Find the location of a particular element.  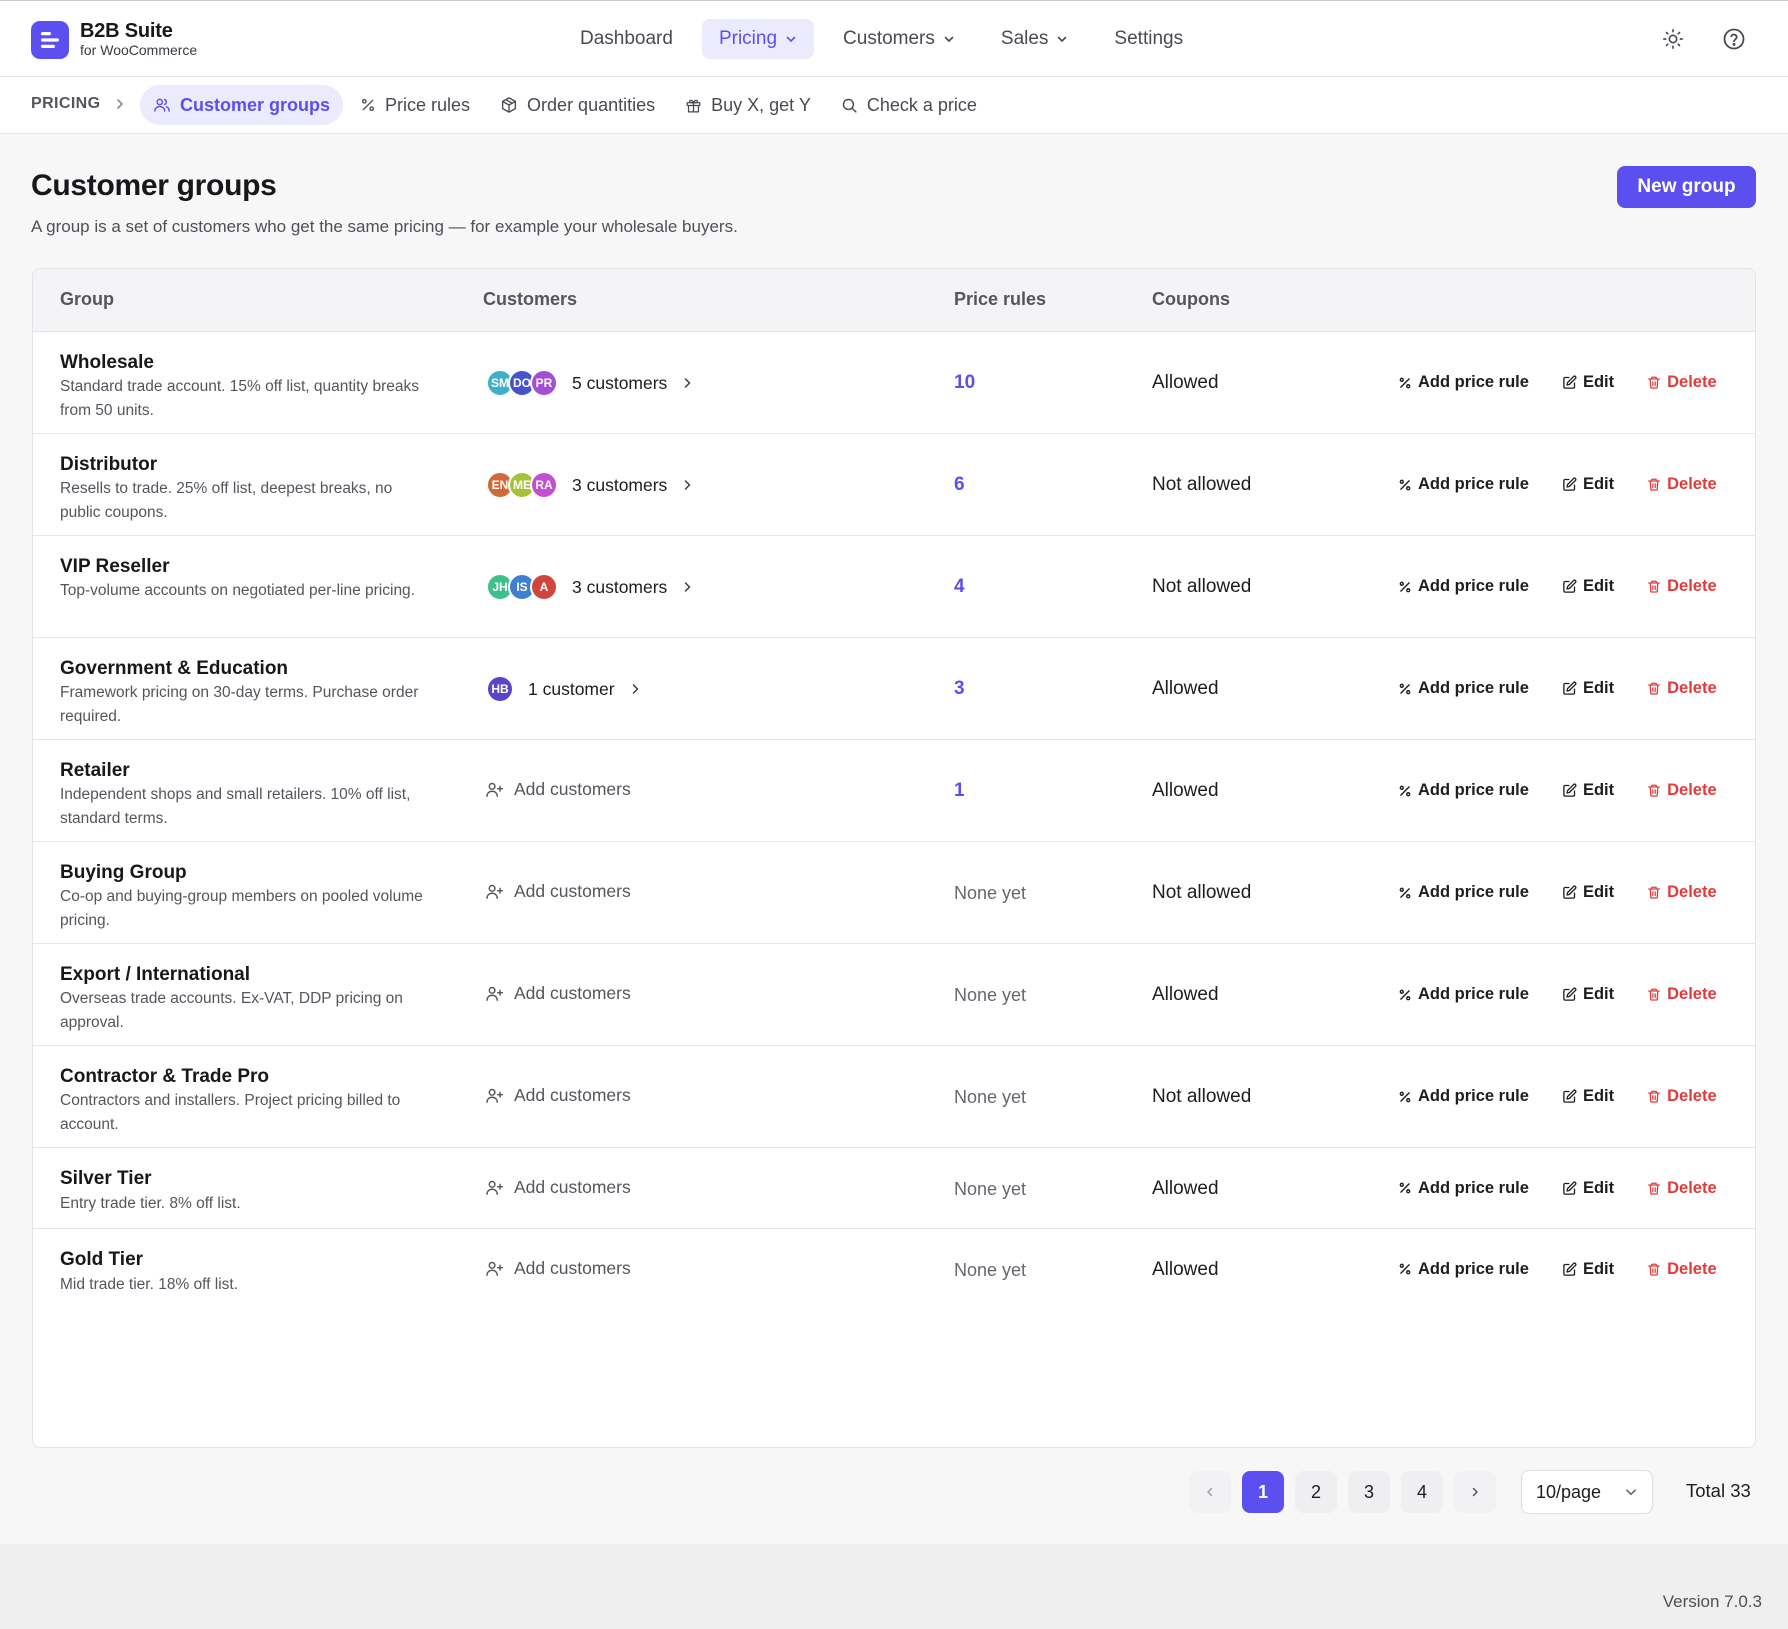

percent-icon is located at coordinates (1405, 1096).